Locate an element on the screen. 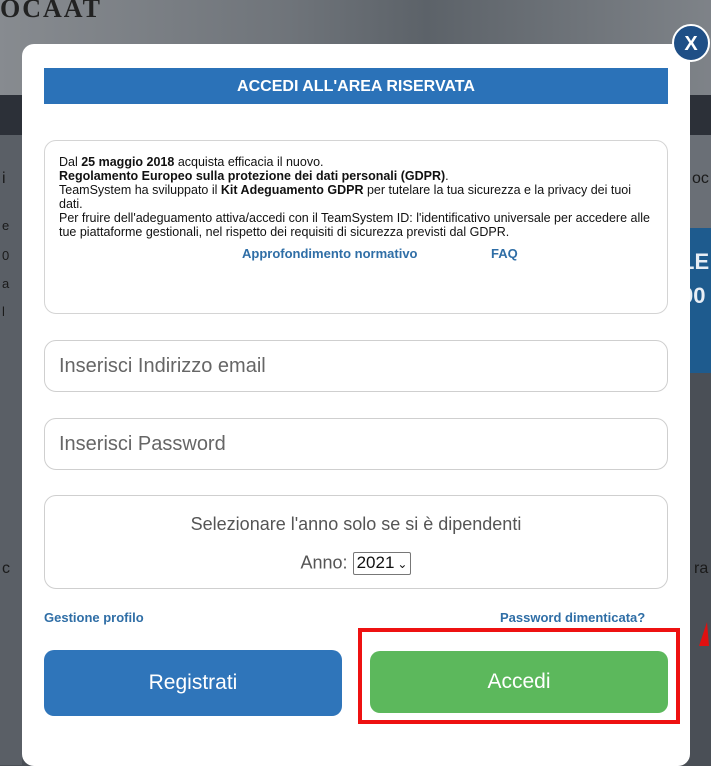 The width and height of the screenshot is (711, 766). email-input is located at coordinates (356, 366).